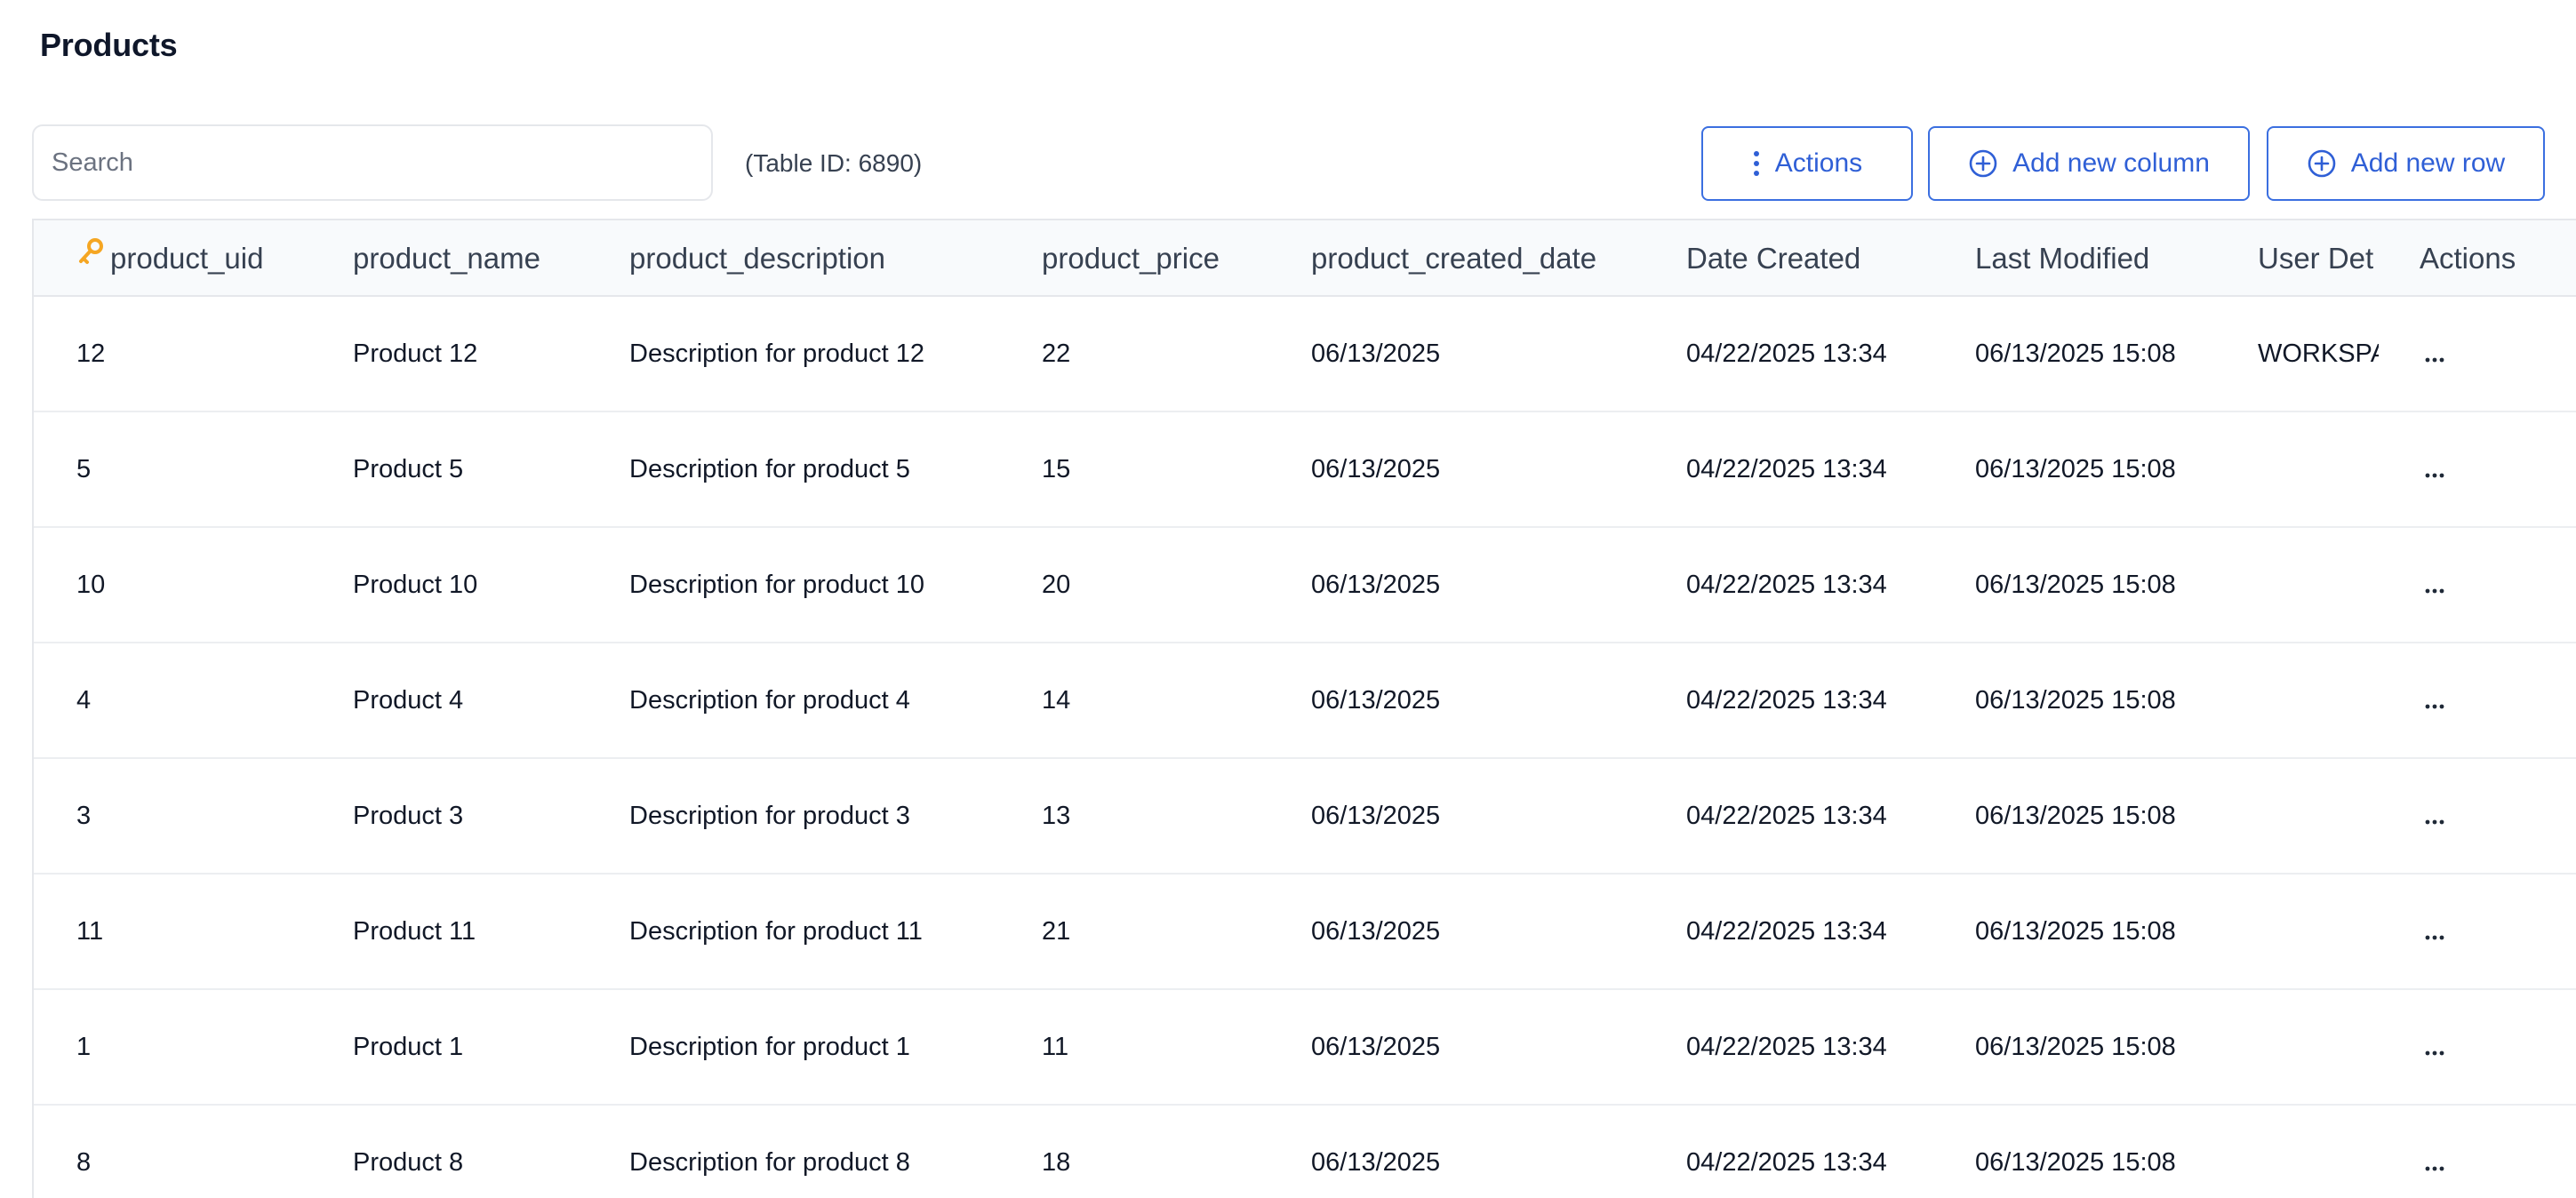 Image resolution: width=2576 pixels, height=1198 pixels. Describe the element at coordinates (2322, 163) in the screenshot. I see `plus-circle-icon` at that location.